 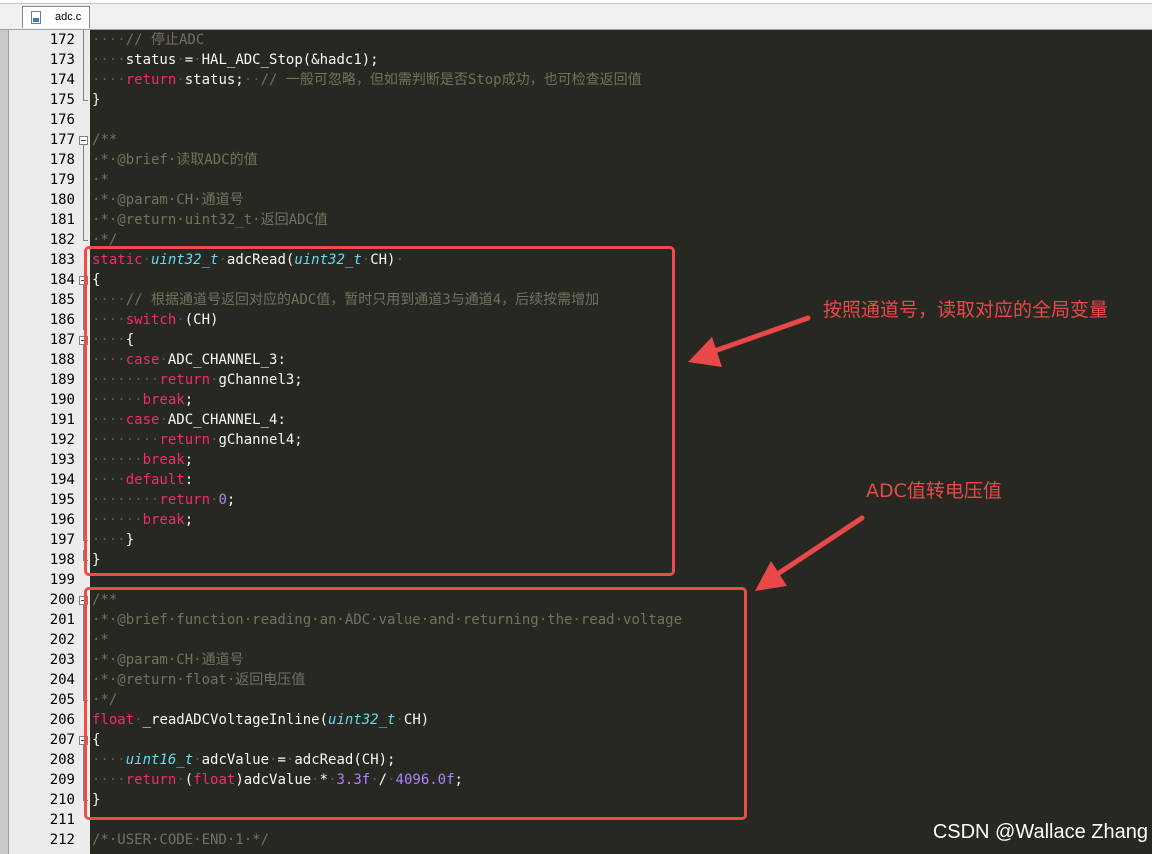 I want to click on annotation-arrows, so click(x=776, y=453).